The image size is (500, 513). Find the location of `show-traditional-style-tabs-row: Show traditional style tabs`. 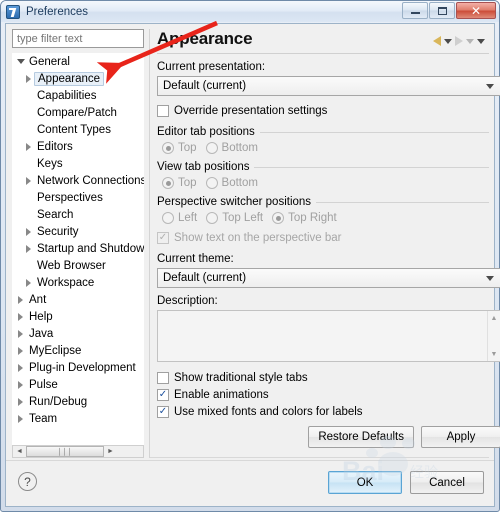

show-traditional-style-tabs-row: Show traditional style tabs is located at coordinates (323, 377).